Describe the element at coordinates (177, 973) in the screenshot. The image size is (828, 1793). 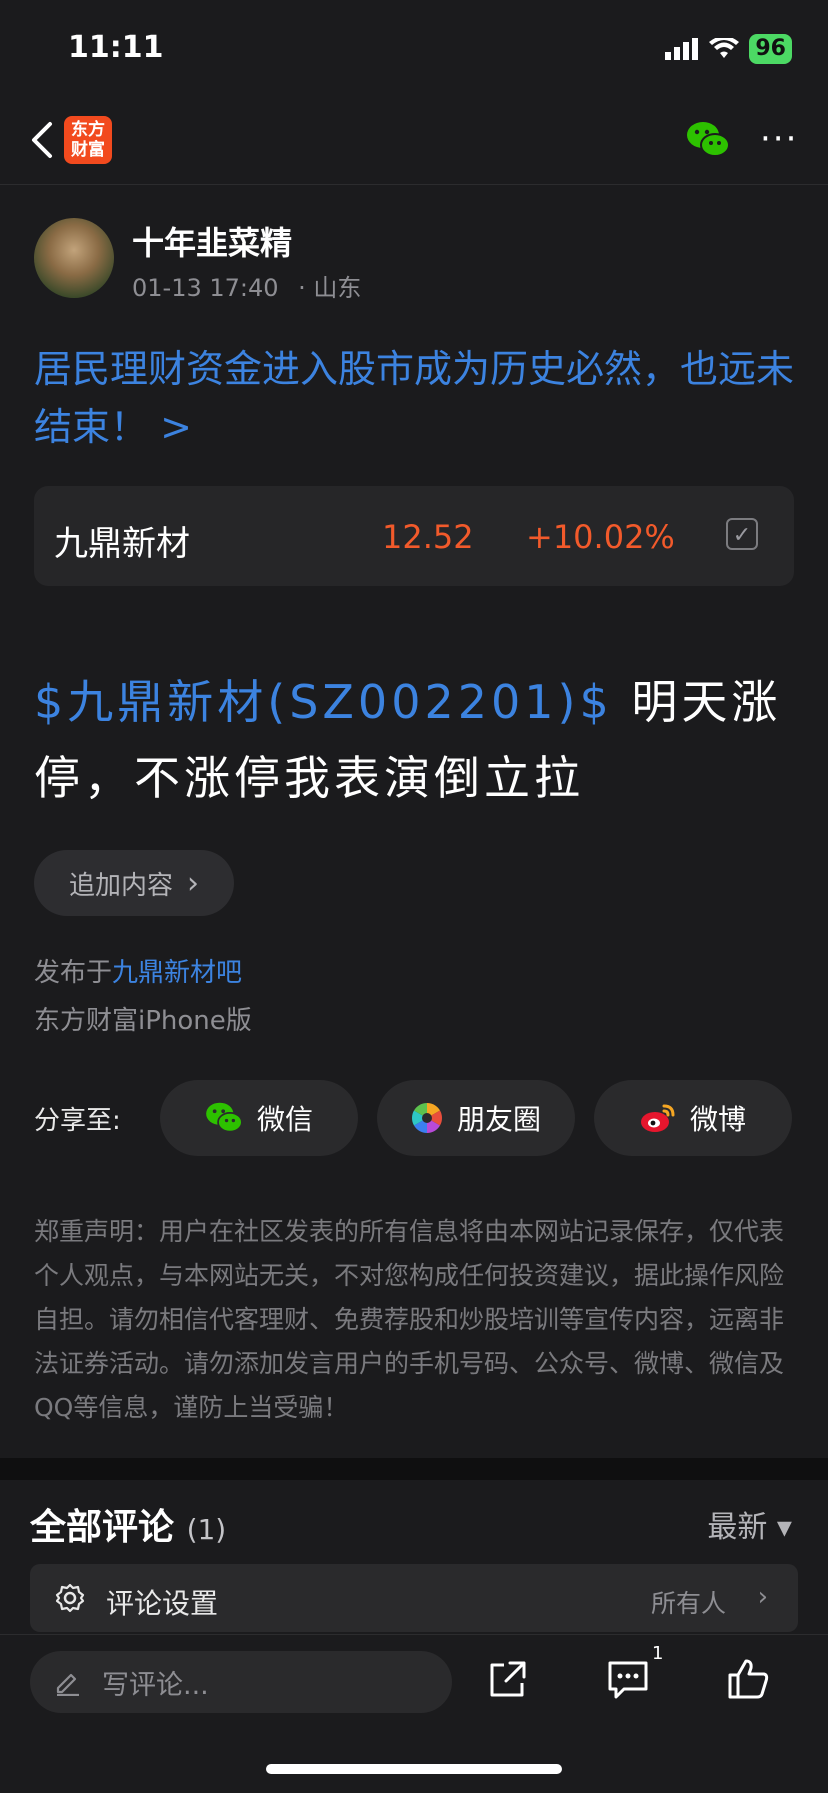
I see `forum-link: 九鼎新材吧` at that location.